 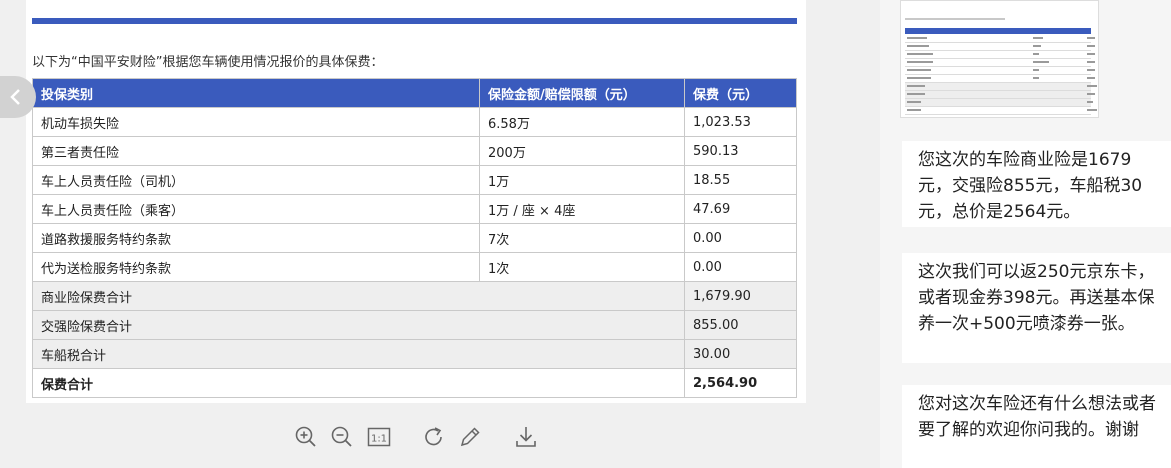 What do you see at coordinates (582, 209) in the screenshot?
I see `cell-coverage: 1万 / 座 × 4座` at bounding box center [582, 209].